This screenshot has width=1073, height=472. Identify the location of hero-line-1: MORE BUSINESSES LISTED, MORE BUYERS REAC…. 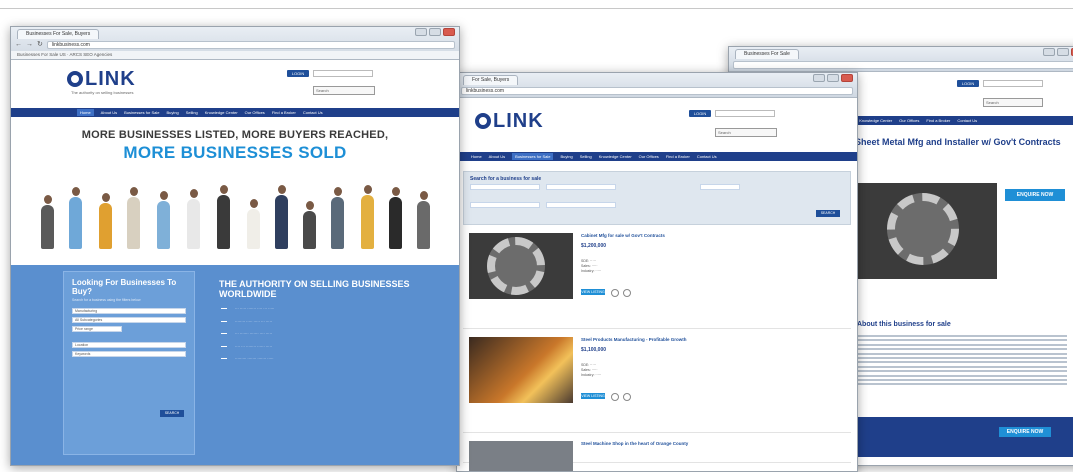
(235, 135).